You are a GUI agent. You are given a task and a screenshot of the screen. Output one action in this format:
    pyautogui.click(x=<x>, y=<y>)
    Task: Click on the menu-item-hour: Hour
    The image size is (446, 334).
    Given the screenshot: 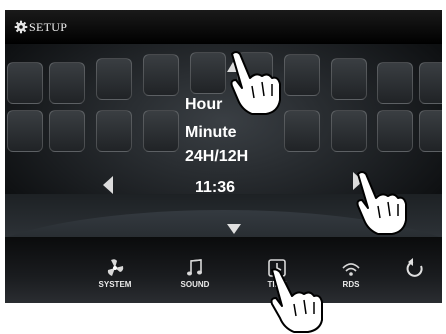 What is the action you would take?
    pyautogui.click(x=203, y=105)
    